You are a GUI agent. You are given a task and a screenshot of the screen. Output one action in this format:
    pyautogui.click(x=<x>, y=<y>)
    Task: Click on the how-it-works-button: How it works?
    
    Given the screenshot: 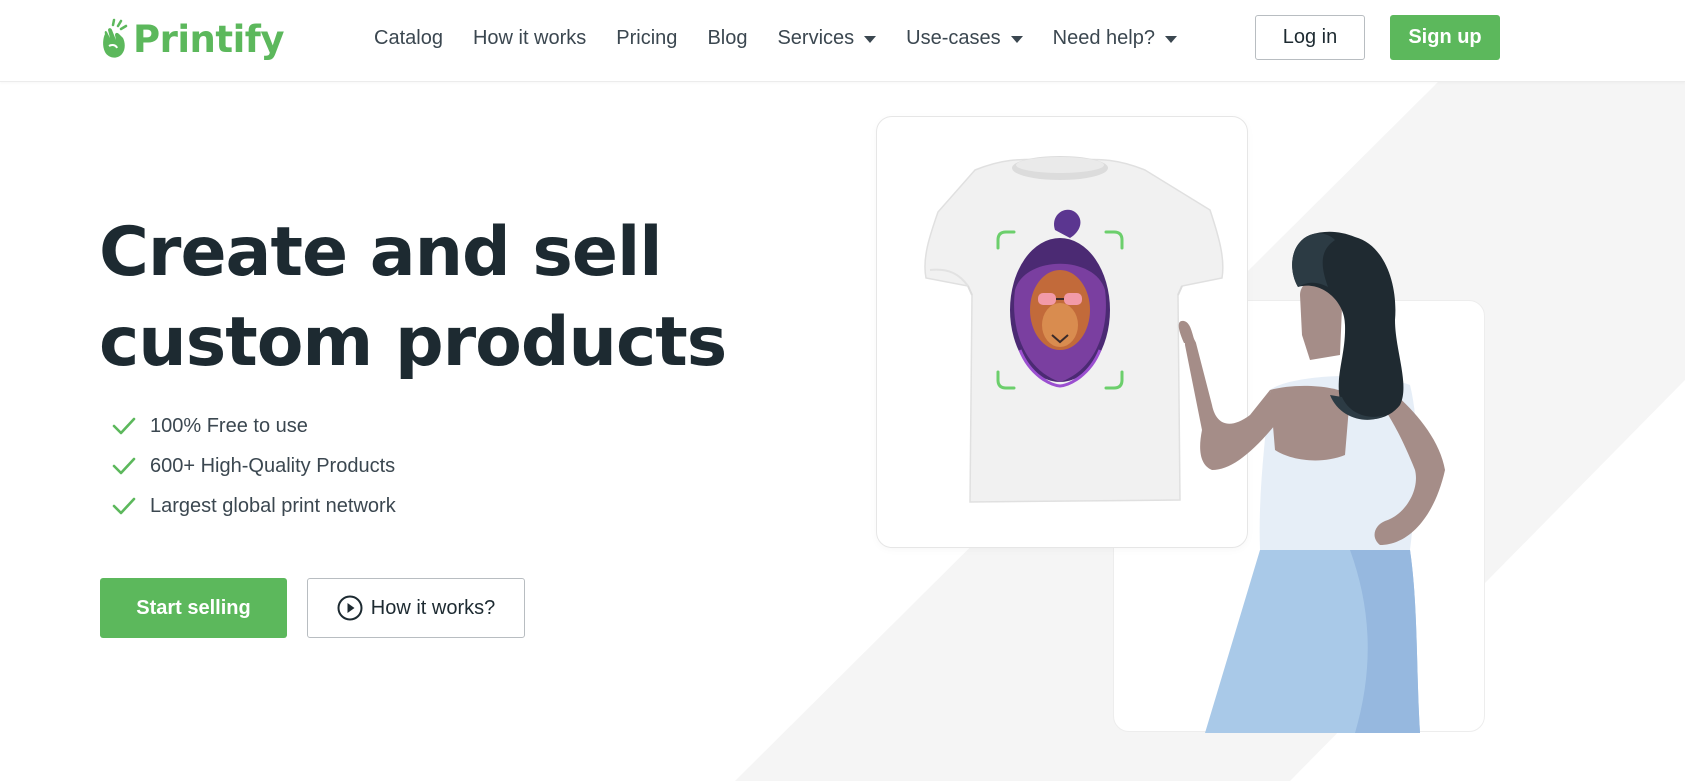 What is the action you would take?
    pyautogui.click(x=416, y=608)
    